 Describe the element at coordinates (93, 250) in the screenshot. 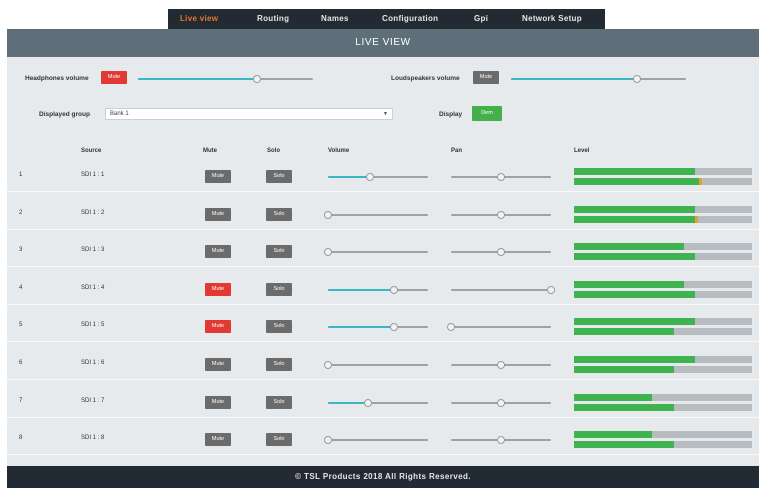

I see `channel-source: SDI 1 : 3` at that location.